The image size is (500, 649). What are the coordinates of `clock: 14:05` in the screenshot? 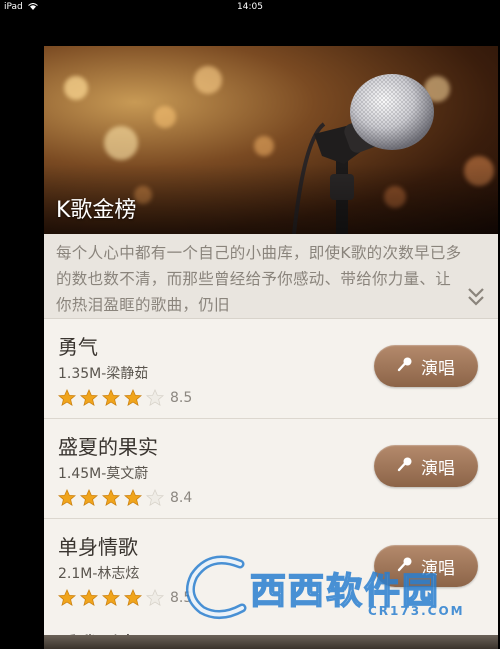 It's located at (250, 7).